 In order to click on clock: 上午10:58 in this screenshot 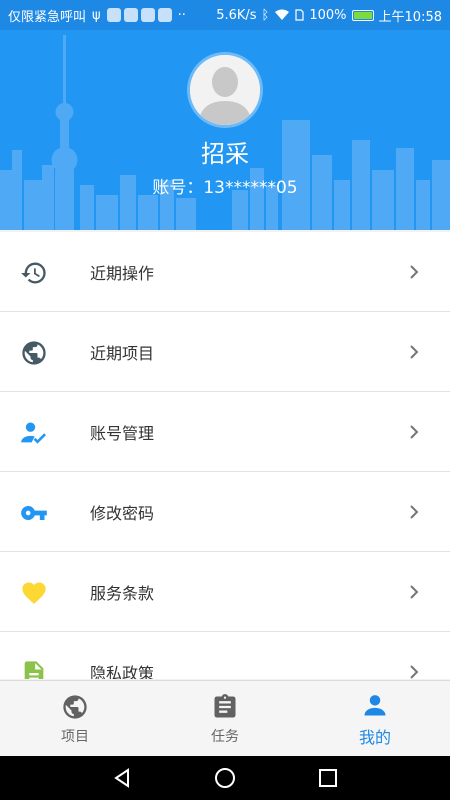, I will do `click(410, 17)`.